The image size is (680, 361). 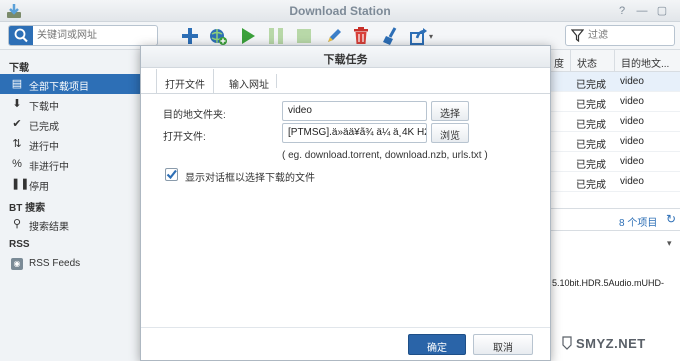 What do you see at coordinates (19, 244) in the screenshot?
I see `sidebar-heading-rss: RSS` at bounding box center [19, 244].